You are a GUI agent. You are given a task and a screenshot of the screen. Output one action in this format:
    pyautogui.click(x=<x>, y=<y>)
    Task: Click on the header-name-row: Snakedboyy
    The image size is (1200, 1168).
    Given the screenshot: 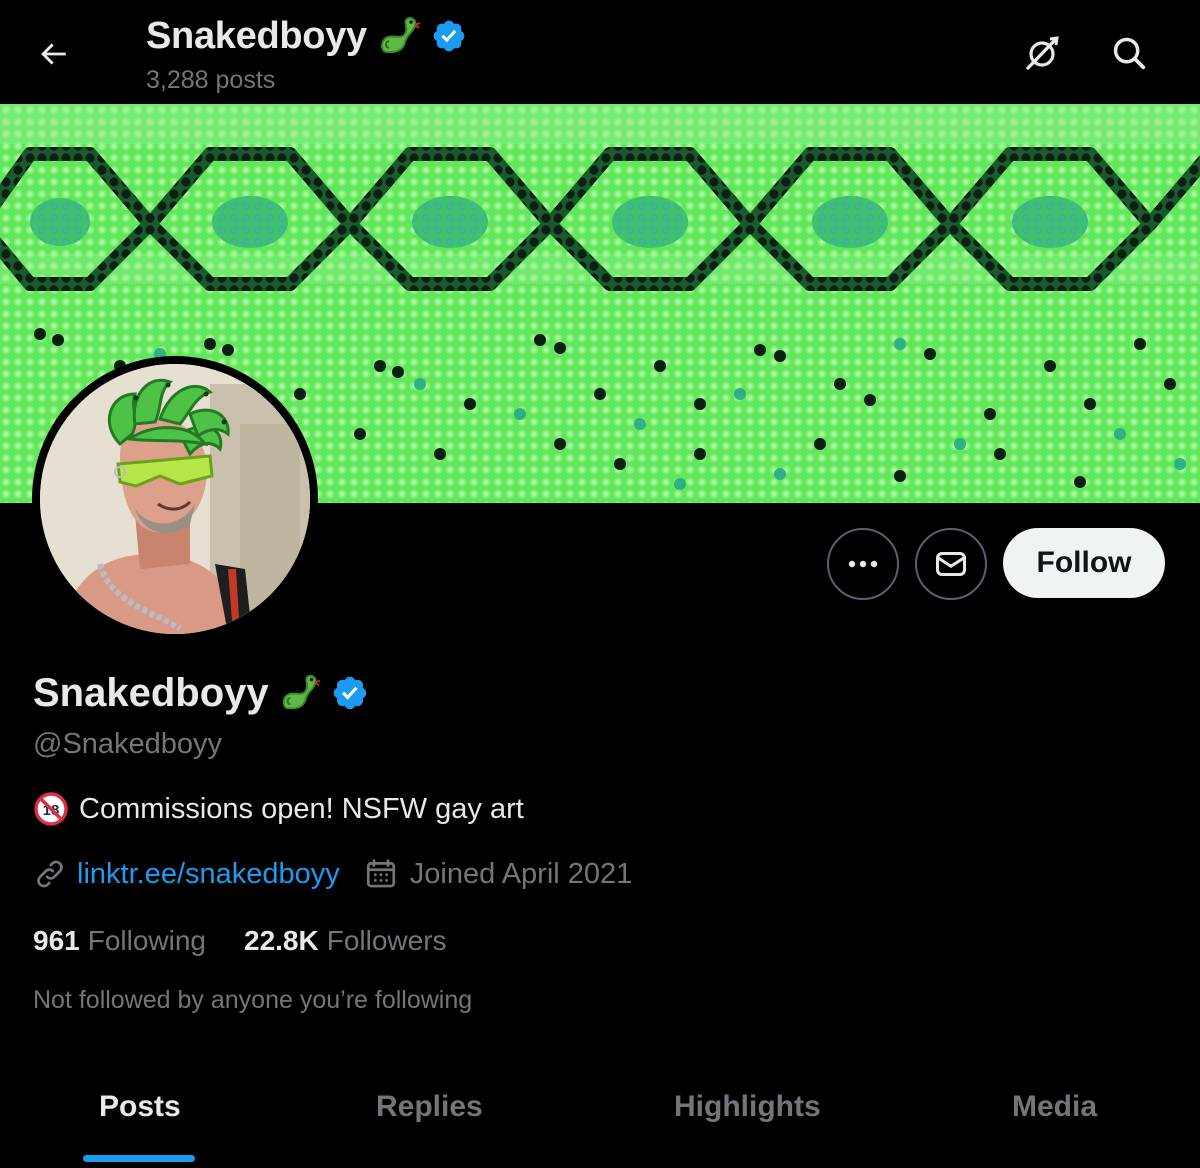 What is the action you would take?
    pyautogui.click(x=306, y=36)
    